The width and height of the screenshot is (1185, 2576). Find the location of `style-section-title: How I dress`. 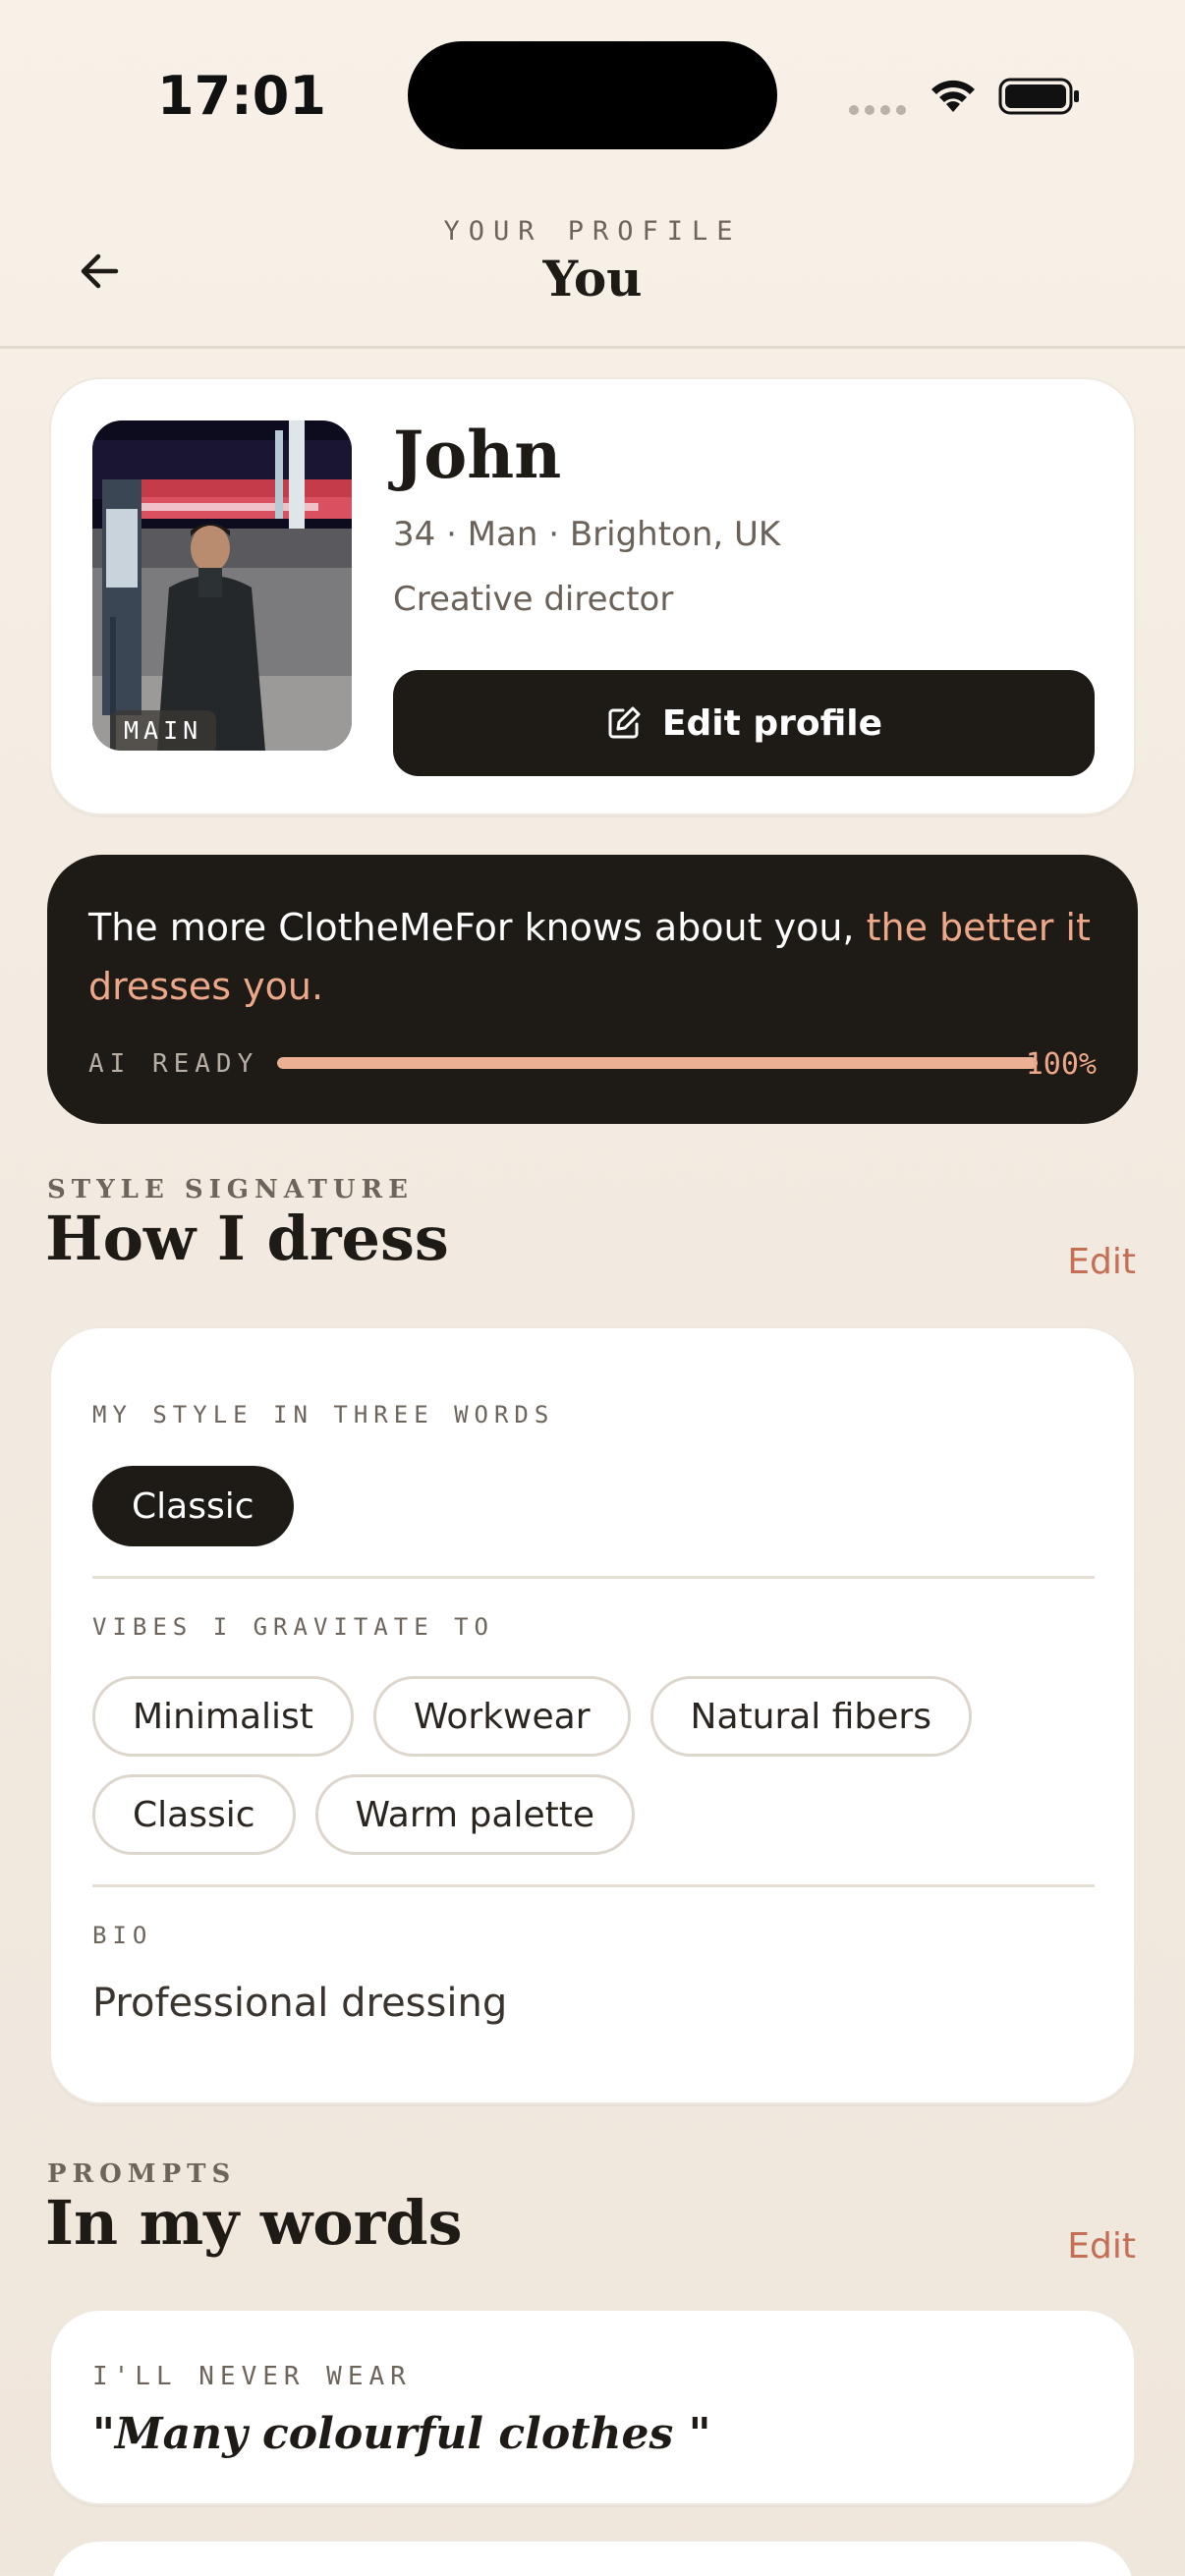

style-section-title: How I dress is located at coordinates (247, 1238).